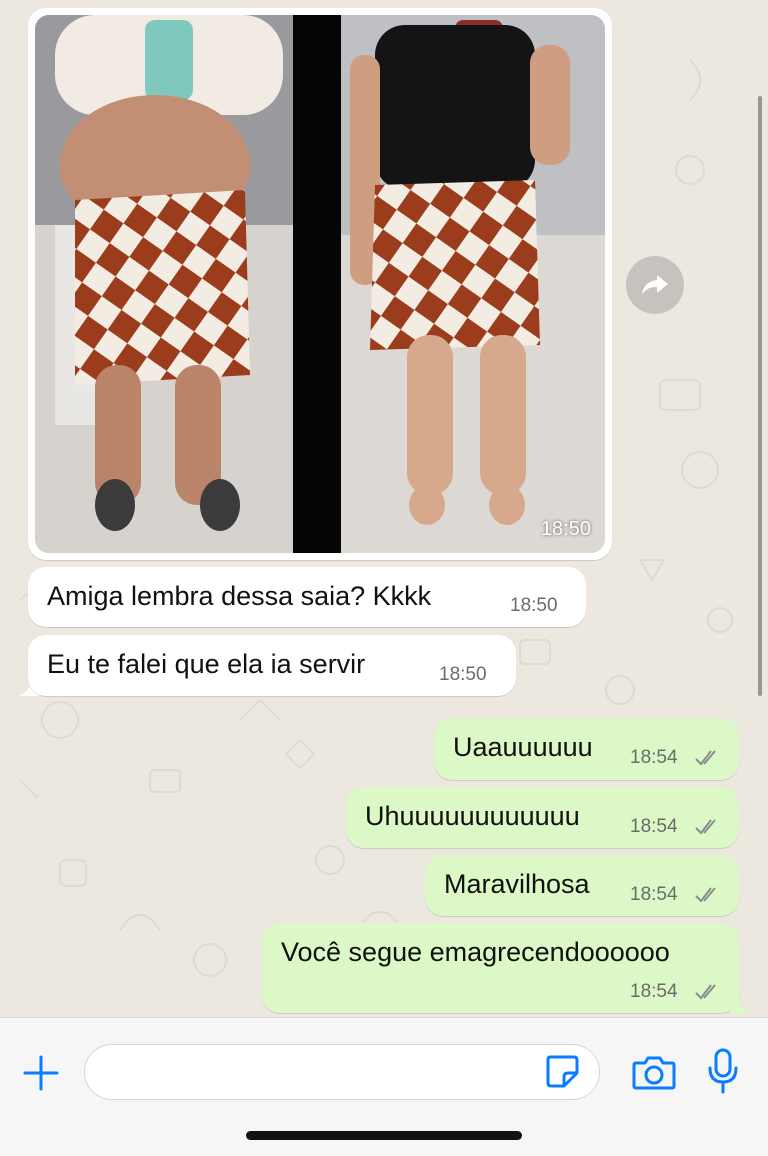 Image resolution: width=768 pixels, height=1156 pixels. Describe the element at coordinates (206, 664) in the screenshot. I see `message-text: Eu te falei que ela ia servir` at that location.